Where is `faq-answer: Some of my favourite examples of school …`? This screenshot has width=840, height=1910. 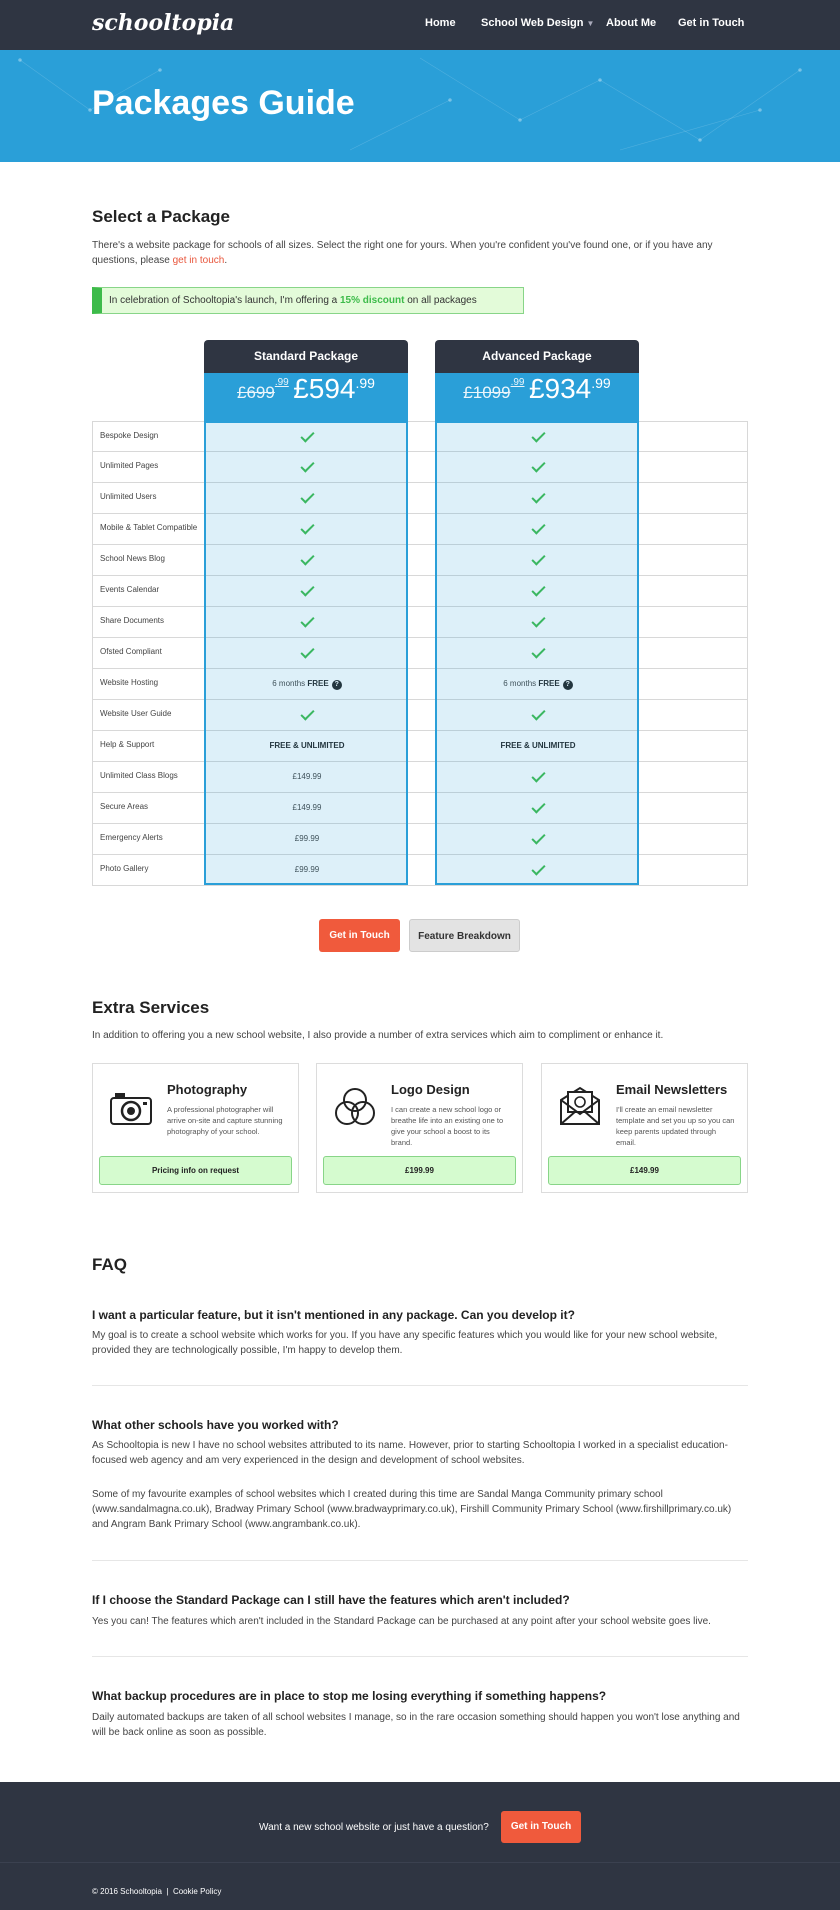
faq-answer: Some of my favourite examples of school … is located at coordinates (412, 1509).